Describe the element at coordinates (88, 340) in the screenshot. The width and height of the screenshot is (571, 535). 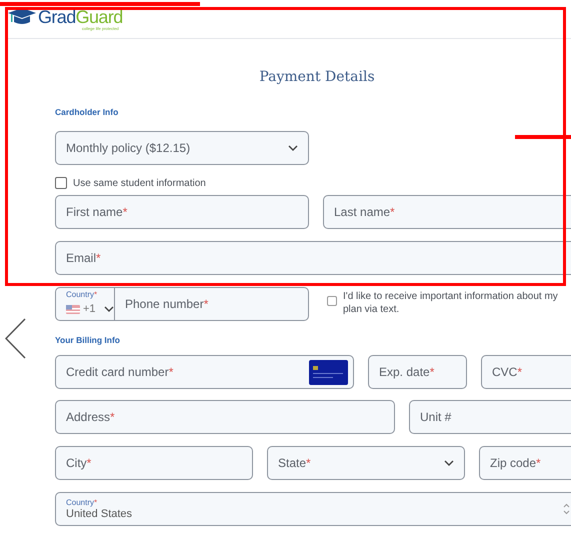
I see `section-heading: Your Billing Info` at that location.